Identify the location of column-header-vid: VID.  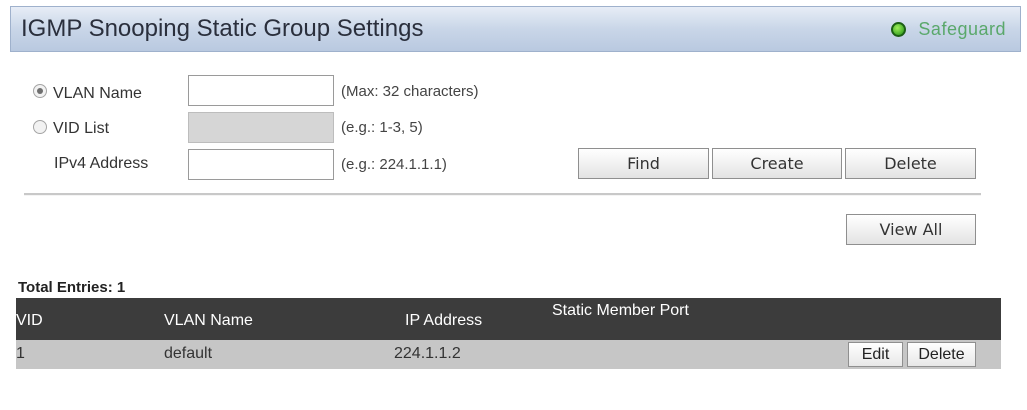
(29, 320).